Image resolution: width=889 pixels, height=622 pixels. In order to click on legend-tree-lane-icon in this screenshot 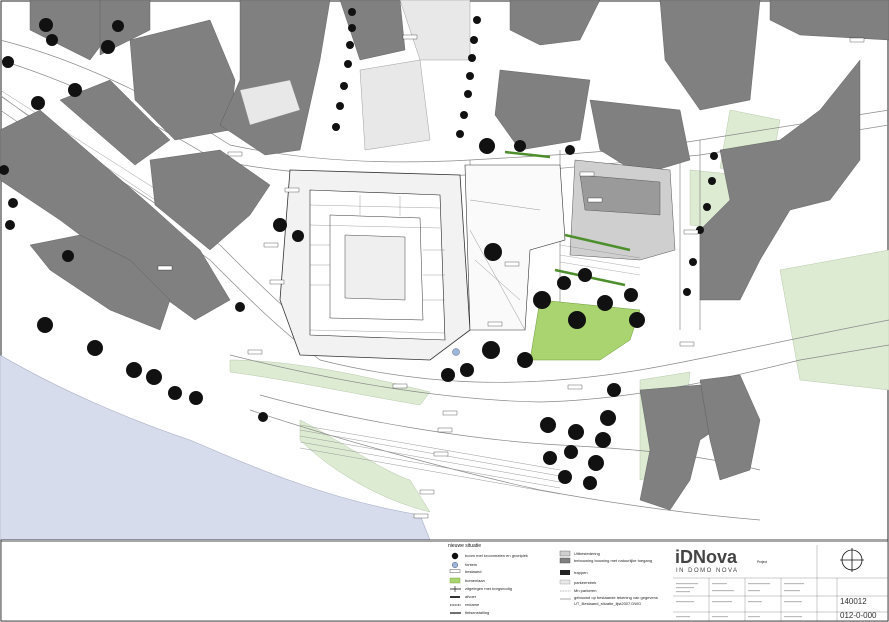, I will do `click(455, 580)`.